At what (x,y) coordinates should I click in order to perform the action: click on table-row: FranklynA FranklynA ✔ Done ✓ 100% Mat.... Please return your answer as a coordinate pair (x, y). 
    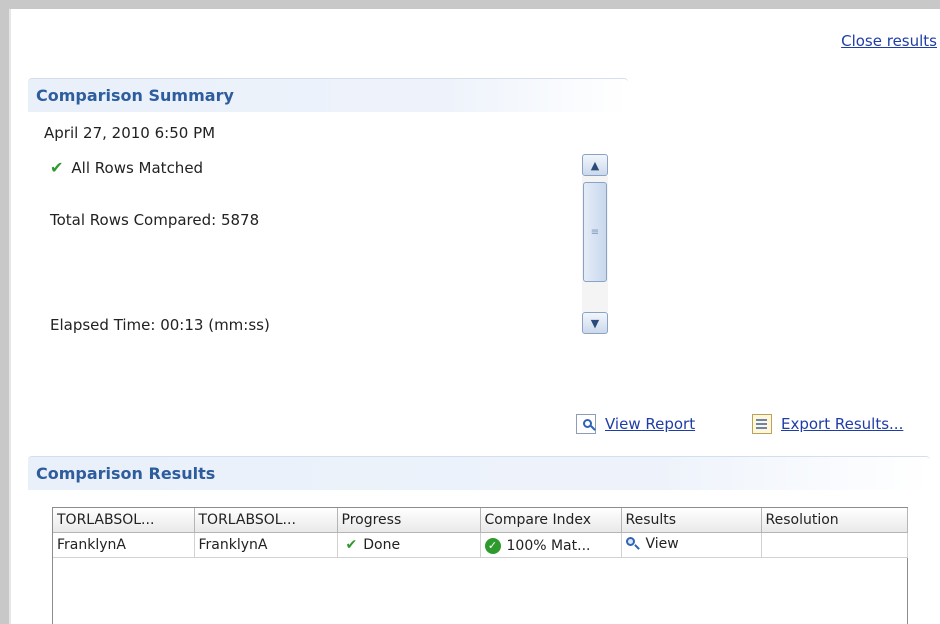
    Looking at the image, I should click on (480, 545).